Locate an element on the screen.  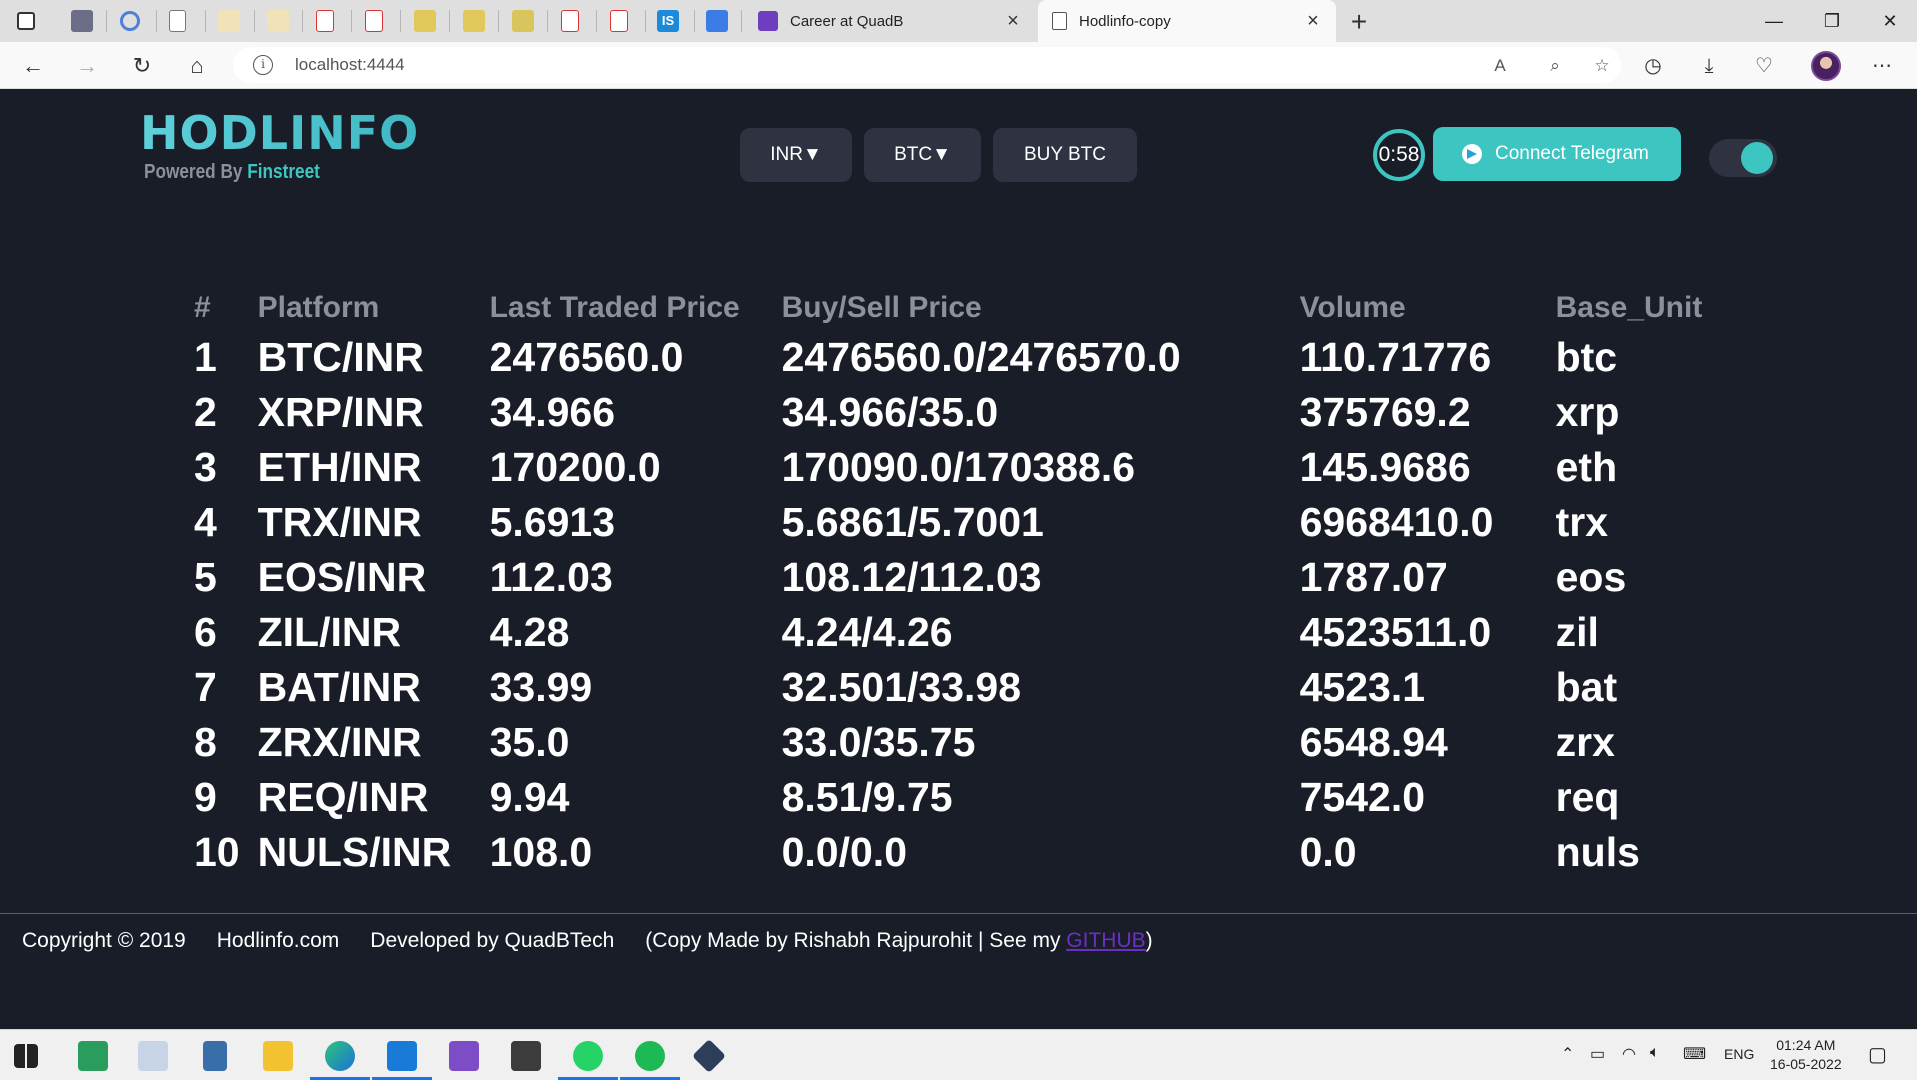
buy-sell-price-cell: 33.0/35.75 is located at coordinates (878, 742).